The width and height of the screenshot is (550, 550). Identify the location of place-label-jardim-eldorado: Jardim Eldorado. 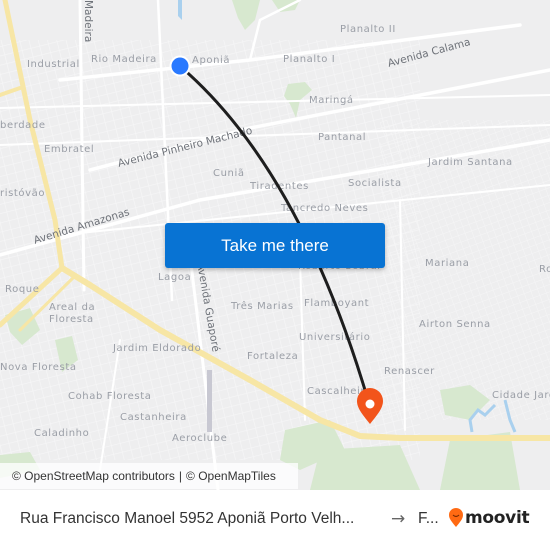
(157, 348).